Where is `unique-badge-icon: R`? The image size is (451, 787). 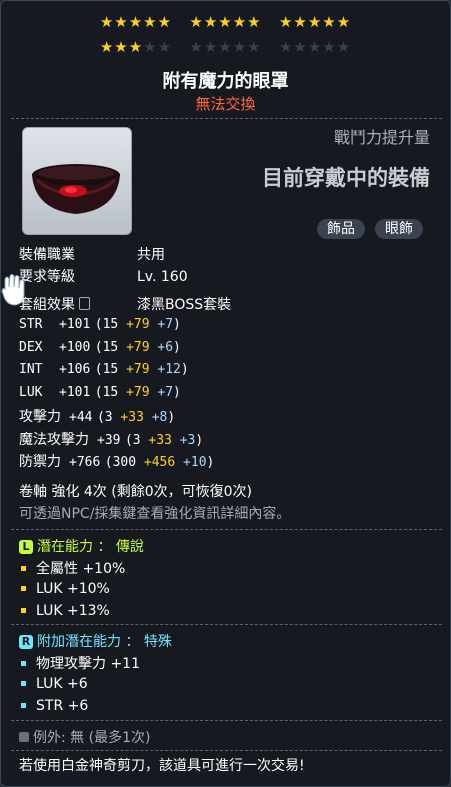
unique-badge-icon: R is located at coordinates (26, 642).